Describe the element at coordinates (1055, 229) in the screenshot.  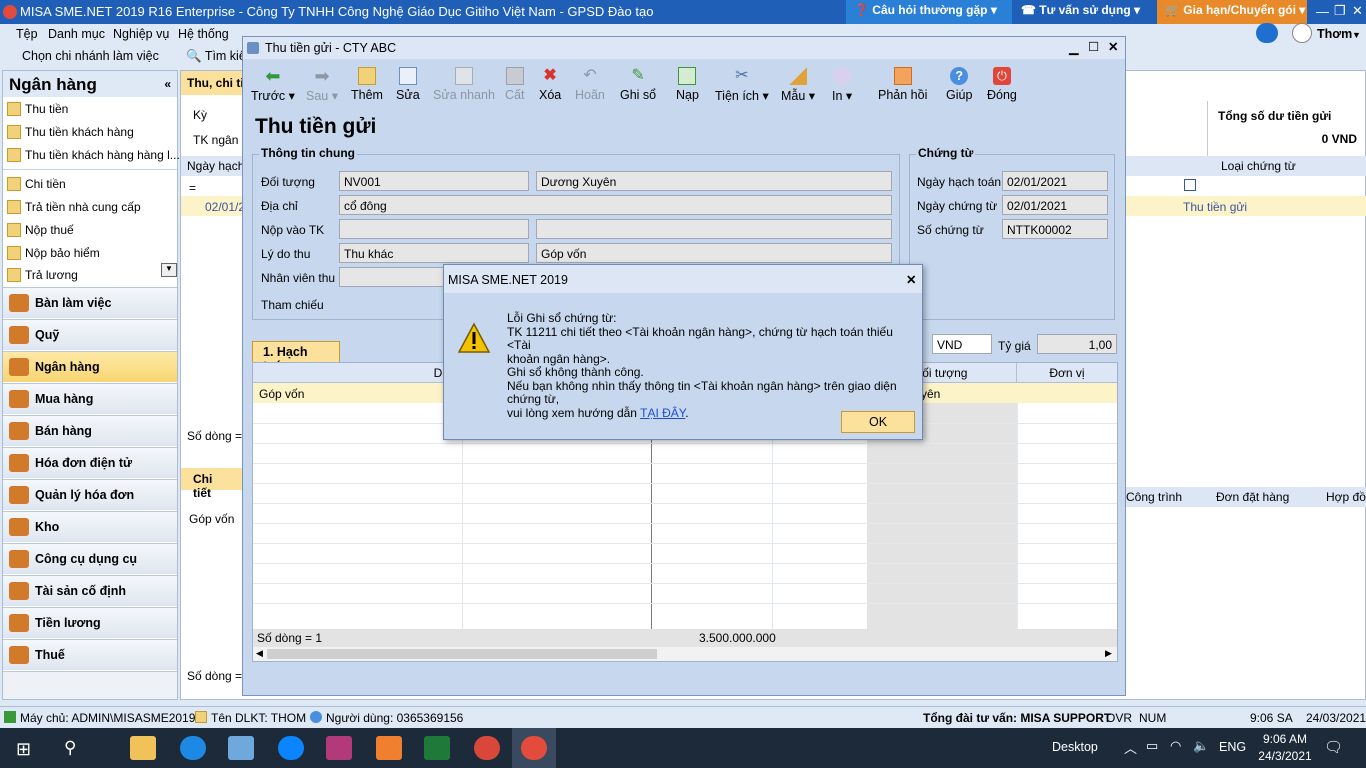
I see `voucher-number-field: NTTK00002` at that location.